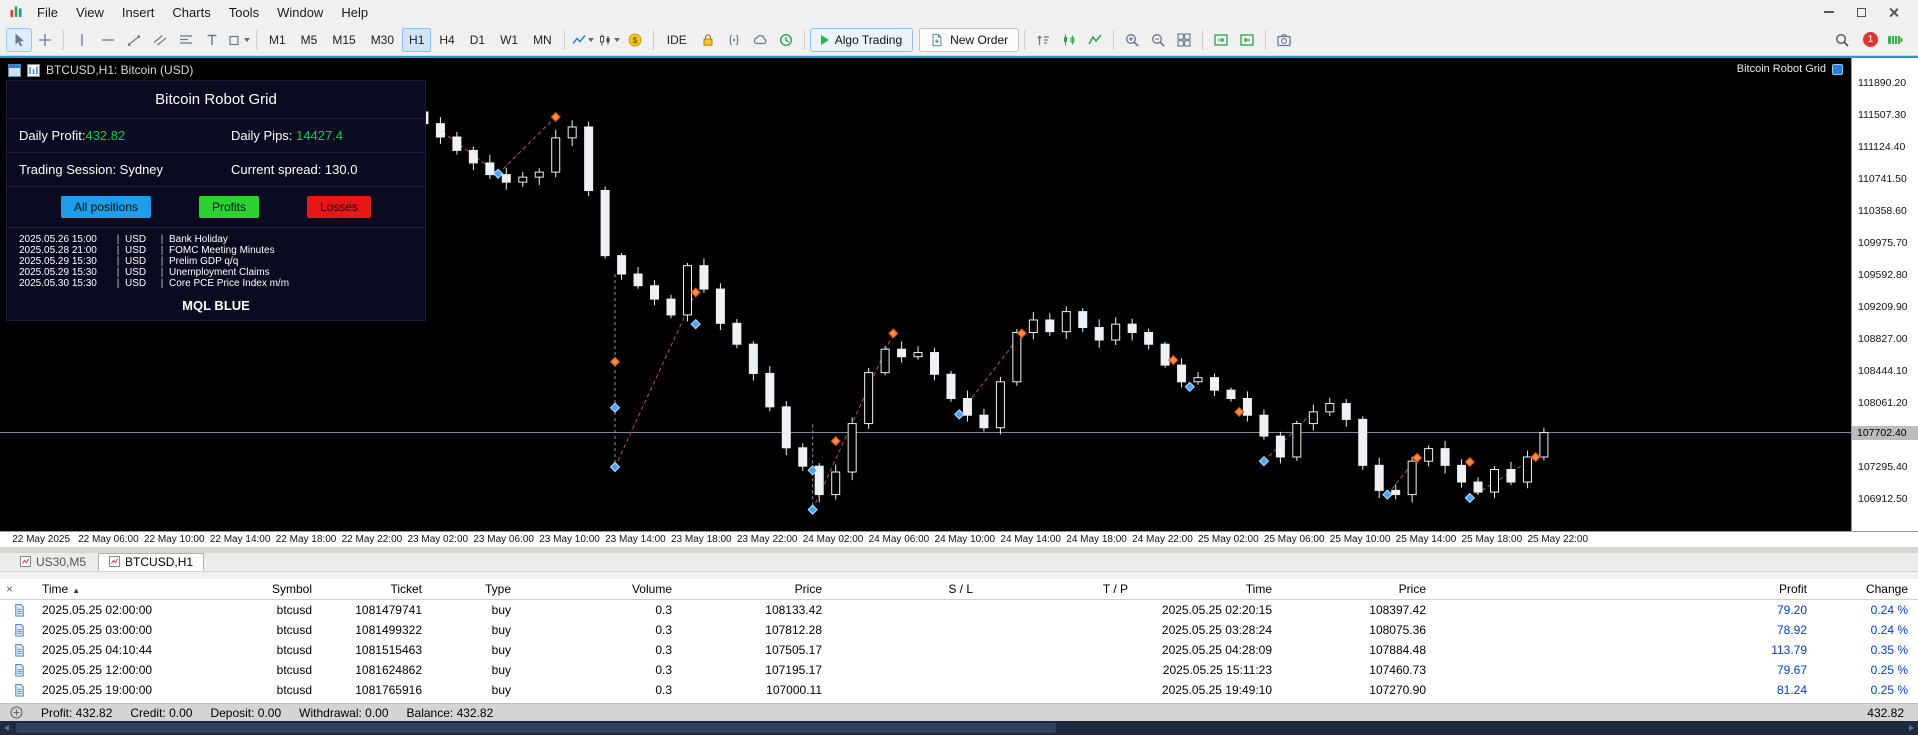  I want to click on timeframe-w1-button: W1, so click(509, 40).